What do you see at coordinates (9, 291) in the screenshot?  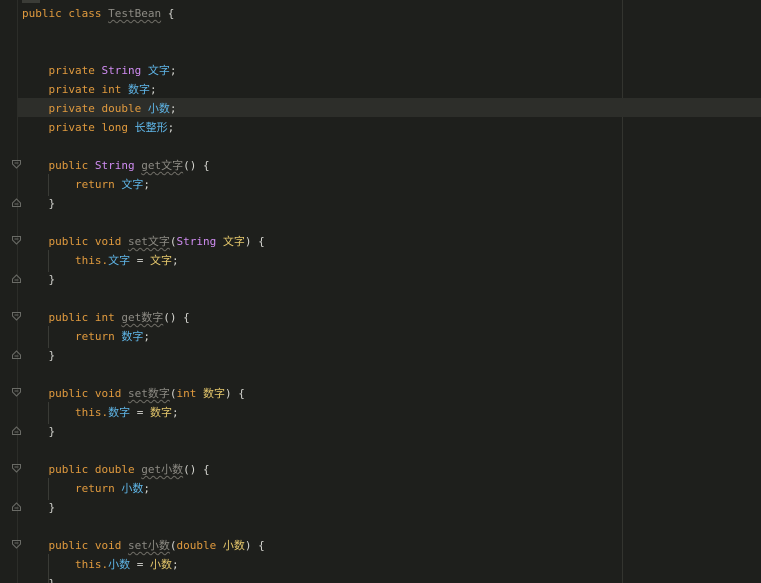 I see `editor-gutter` at bounding box center [9, 291].